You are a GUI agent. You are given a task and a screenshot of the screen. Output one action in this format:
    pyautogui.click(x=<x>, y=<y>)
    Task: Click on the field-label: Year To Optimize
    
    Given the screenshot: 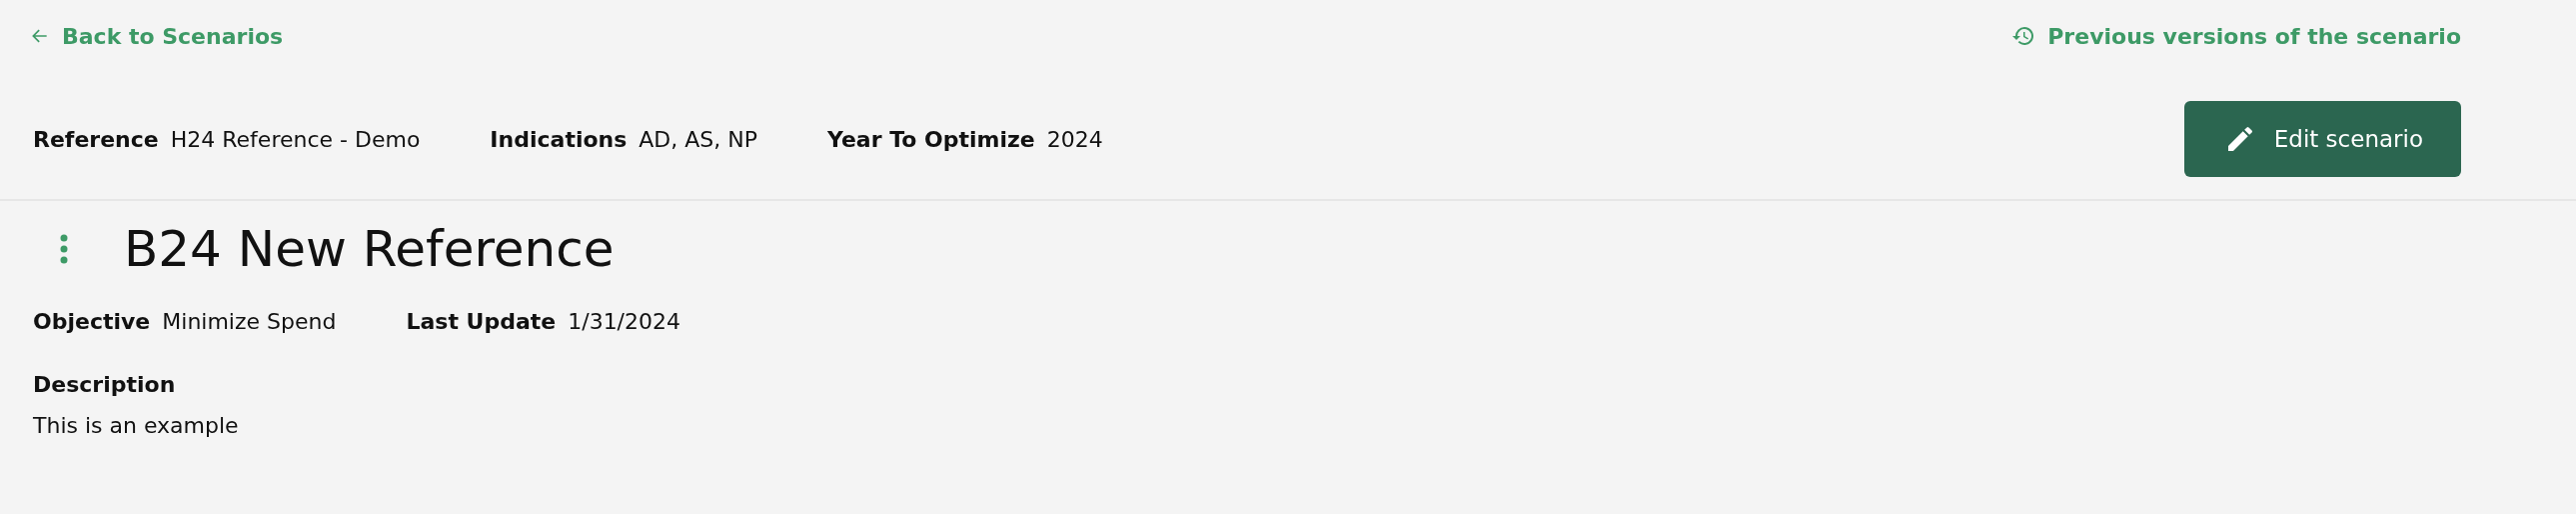 What is the action you would take?
    pyautogui.click(x=931, y=139)
    